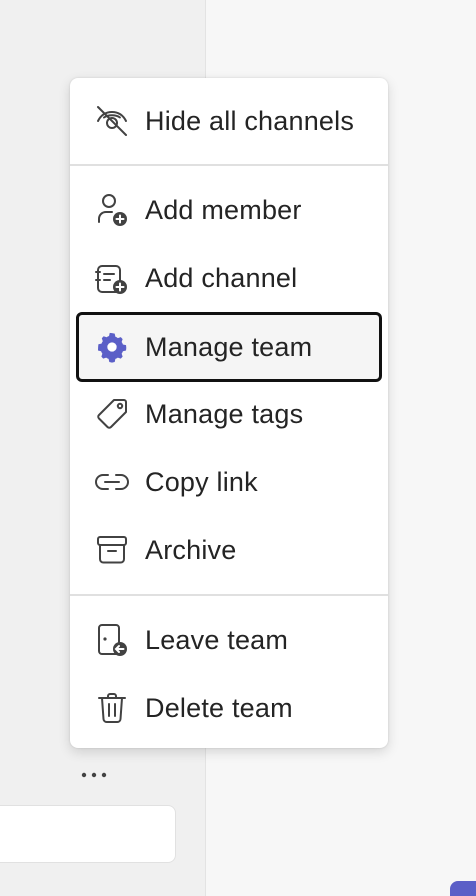 The image size is (476, 896). I want to click on menu-item-label: Manage tags, so click(224, 413).